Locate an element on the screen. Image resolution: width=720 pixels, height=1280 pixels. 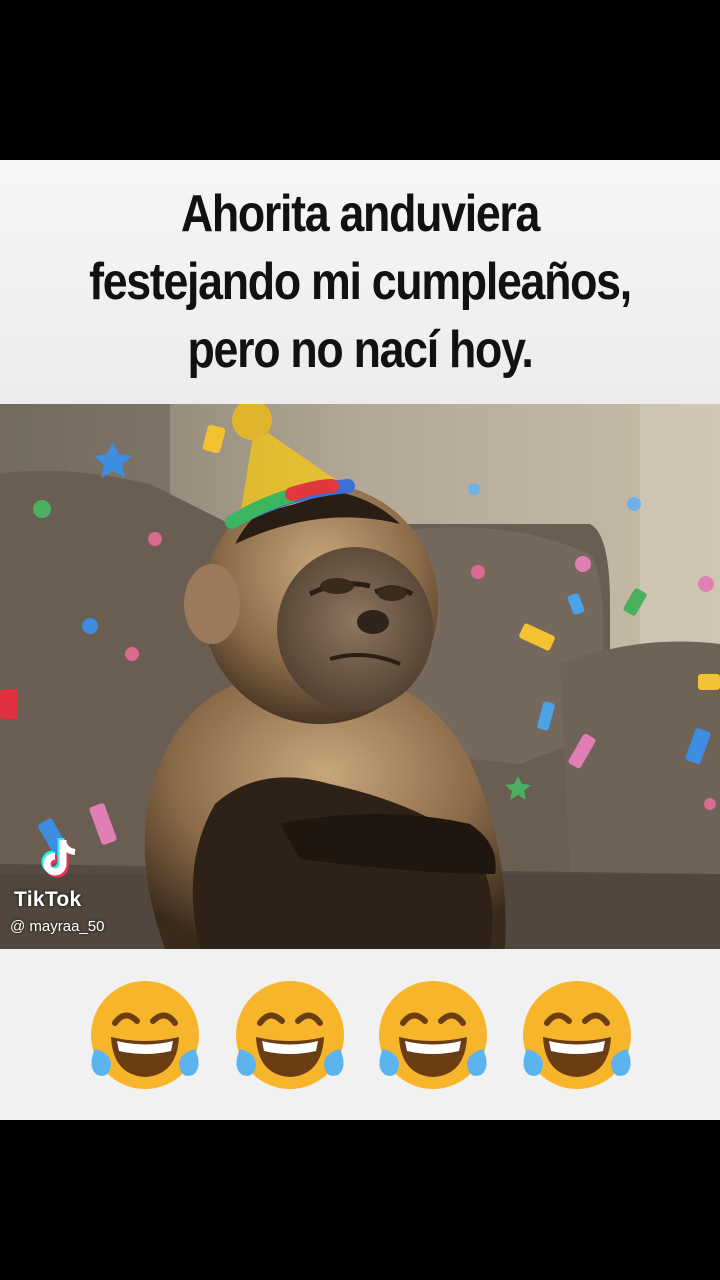
tiktok-brand-label: TikTok is located at coordinates (48, 899).